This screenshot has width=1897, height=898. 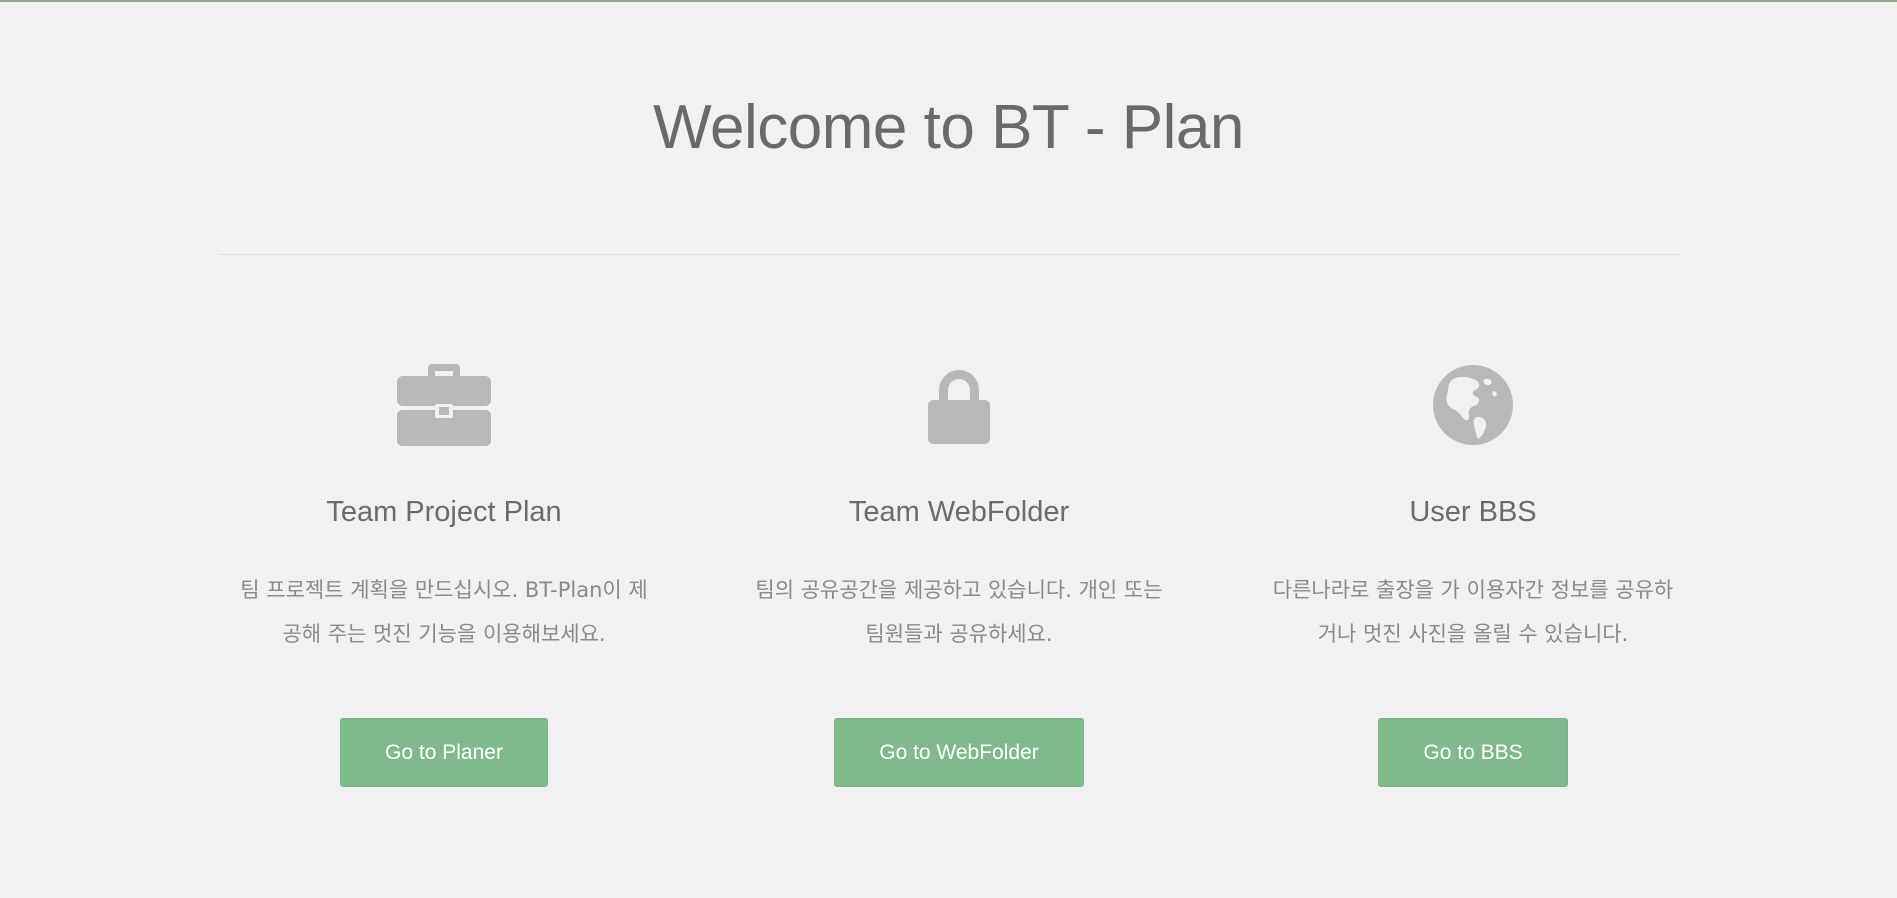 What do you see at coordinates (1473, 405) in the screenshot?
I see `globe-icon` at bounding box center [1473, 405].